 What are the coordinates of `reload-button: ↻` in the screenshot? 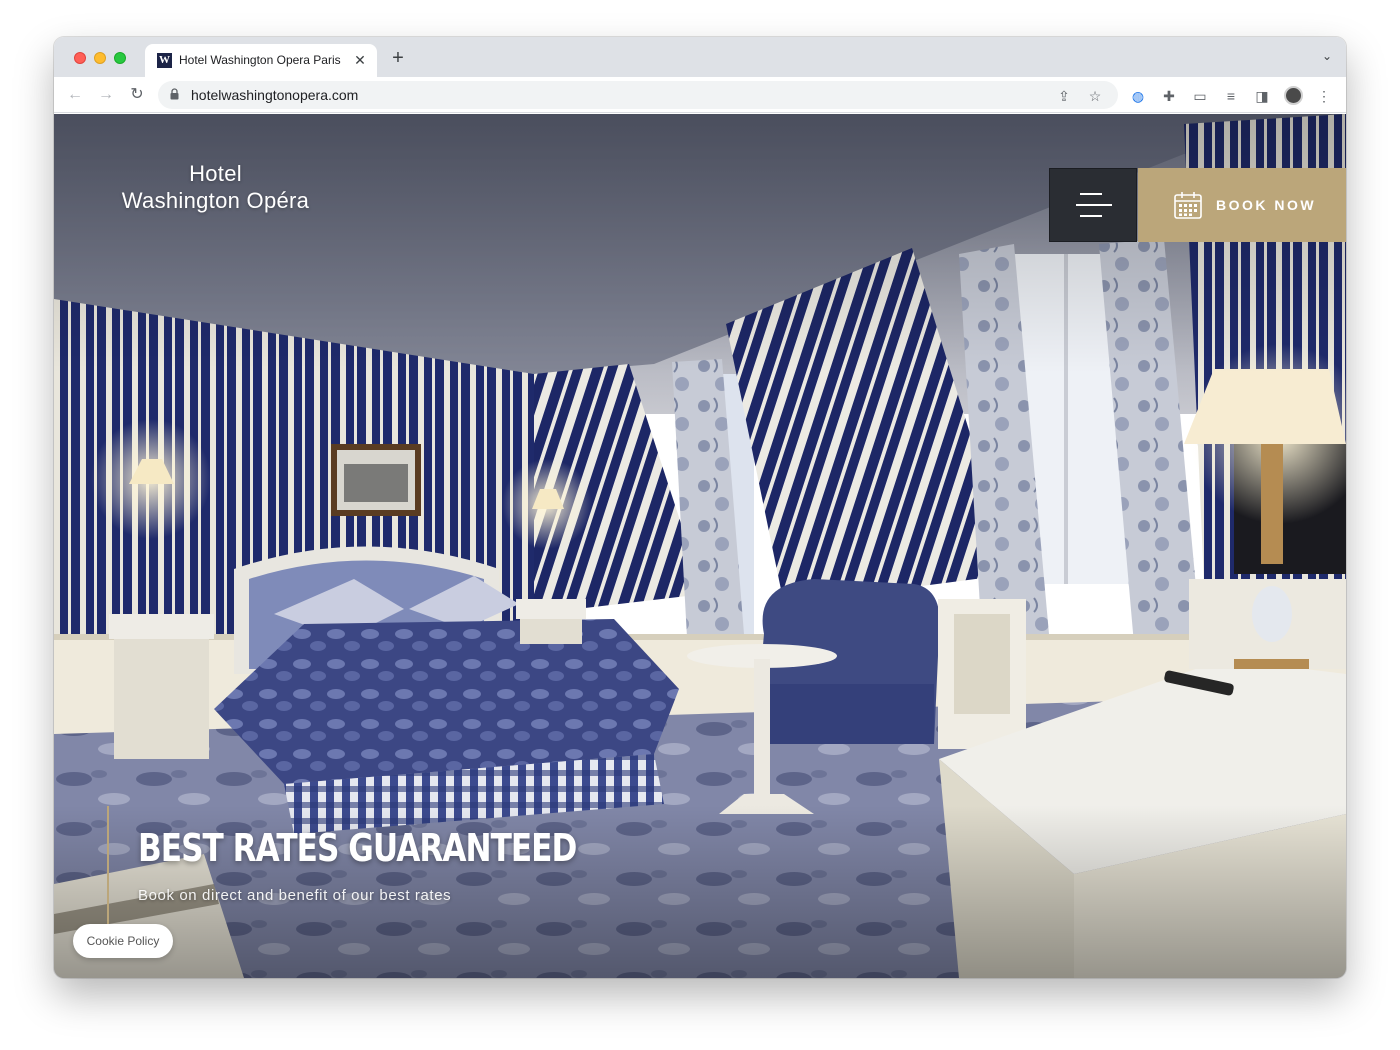 It's located at (137, 95).